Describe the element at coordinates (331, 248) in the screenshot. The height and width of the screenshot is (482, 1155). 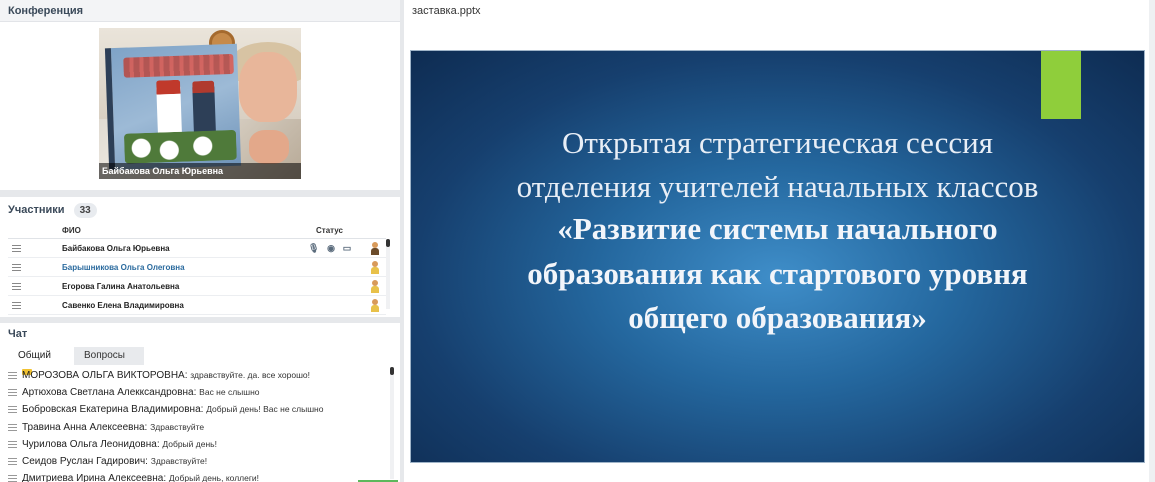
I see `camera-icon: ◉` at that location.